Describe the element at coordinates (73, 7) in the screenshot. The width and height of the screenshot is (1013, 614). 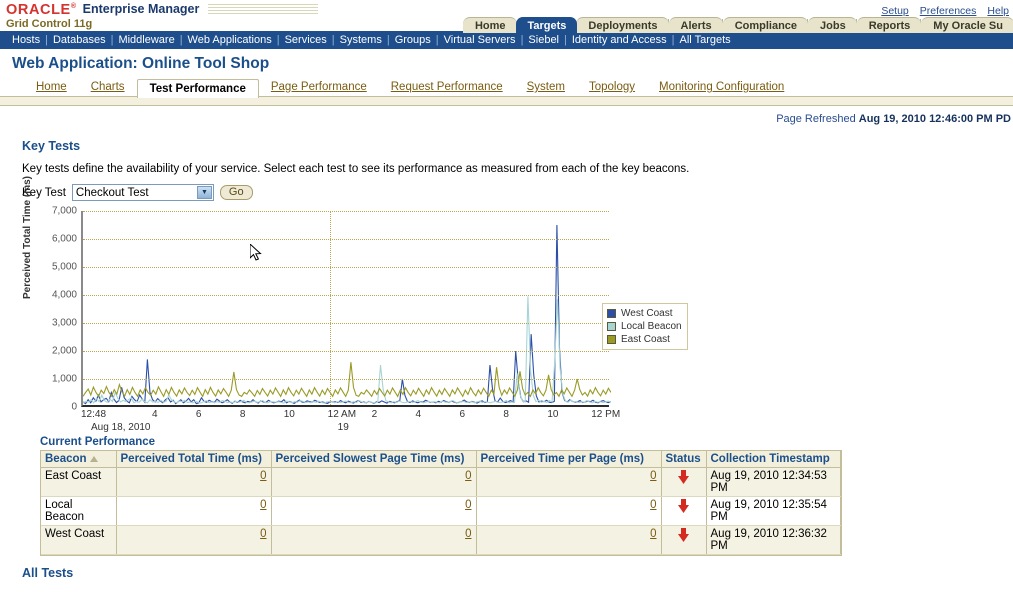
I see `registered-mark: ®` at that location.